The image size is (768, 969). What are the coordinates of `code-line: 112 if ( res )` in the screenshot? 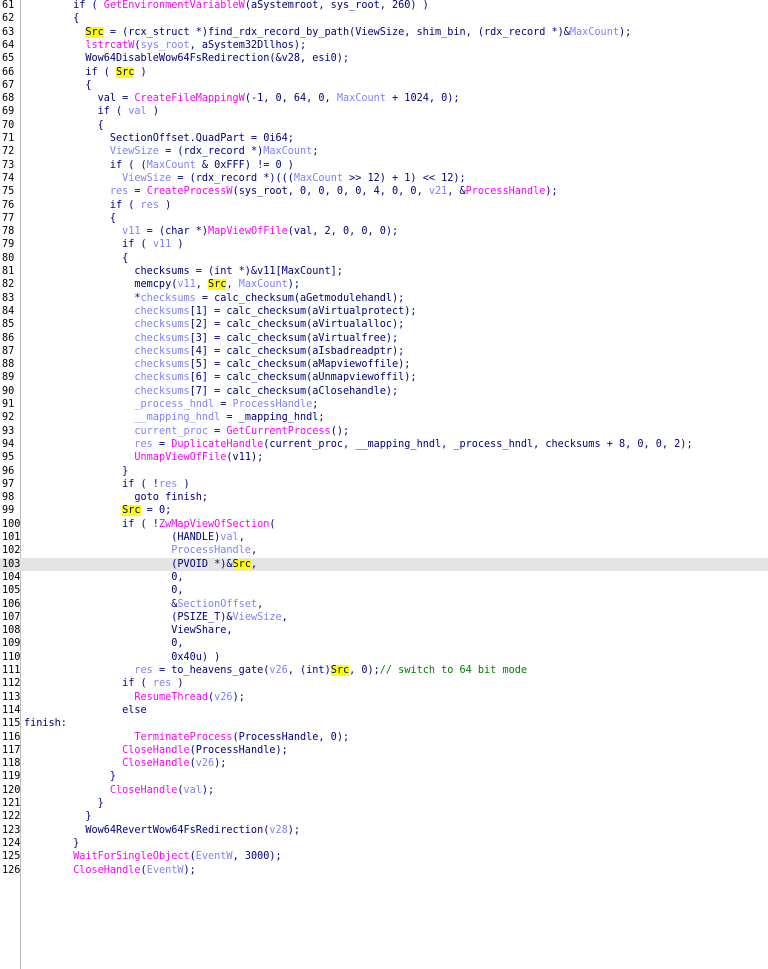 It's located at (384, 683).